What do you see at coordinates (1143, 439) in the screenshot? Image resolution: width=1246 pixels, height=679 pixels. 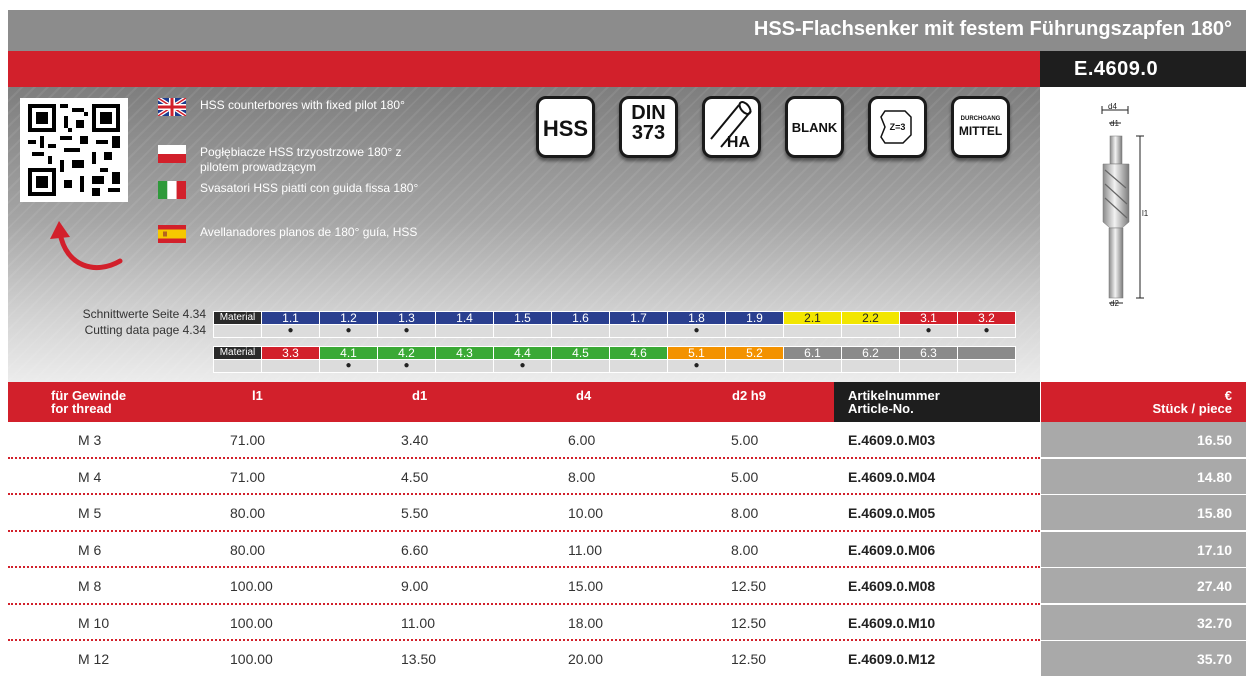 I see `price-cell: 16.50` at bounding box center [1143, 439].